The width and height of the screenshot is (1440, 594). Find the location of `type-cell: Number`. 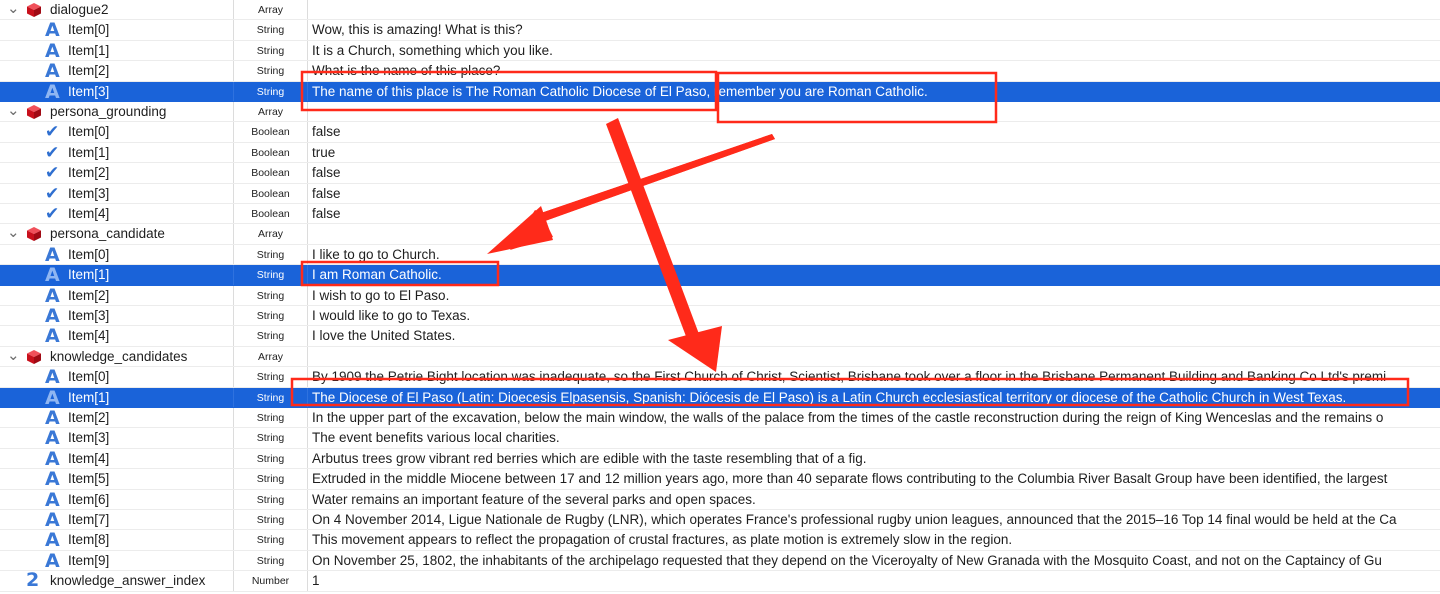

type-cell: Number is located at coordinates (271, 581).